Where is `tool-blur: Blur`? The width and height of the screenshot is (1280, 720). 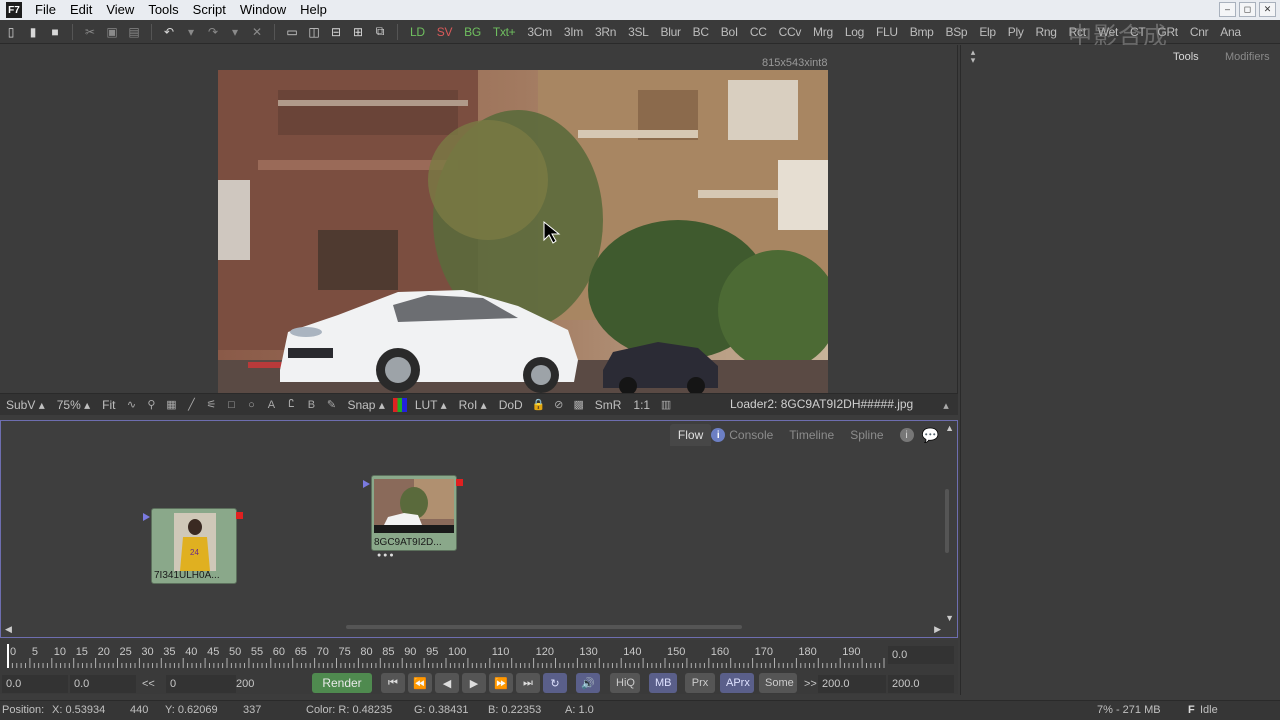 tool-blur: Blur is located at coordinates (671, 32).